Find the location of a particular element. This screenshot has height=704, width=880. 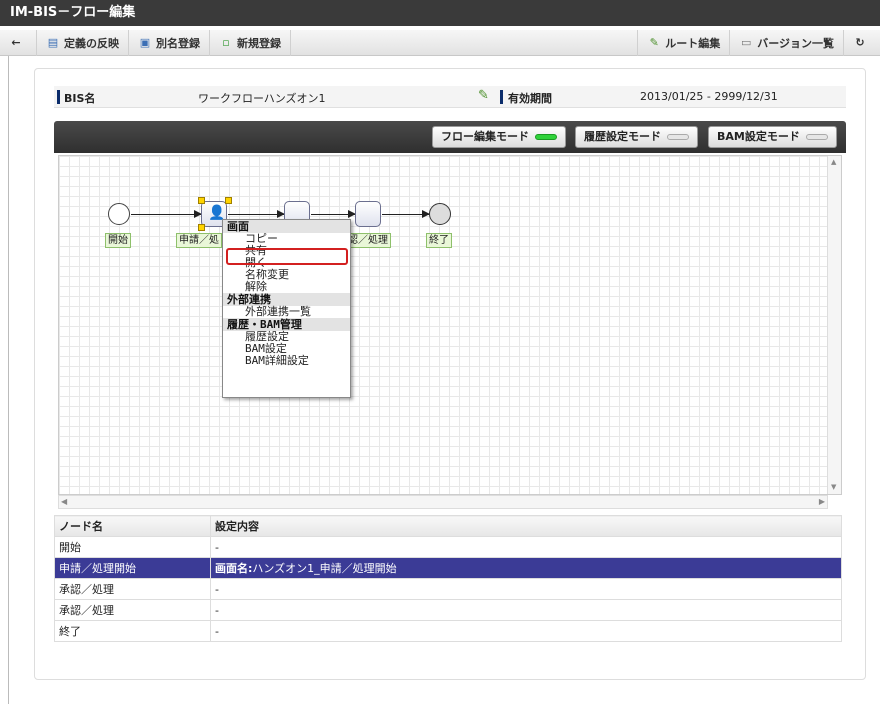

edit-name-icon: ✎ is located at coordinates (483, 95).